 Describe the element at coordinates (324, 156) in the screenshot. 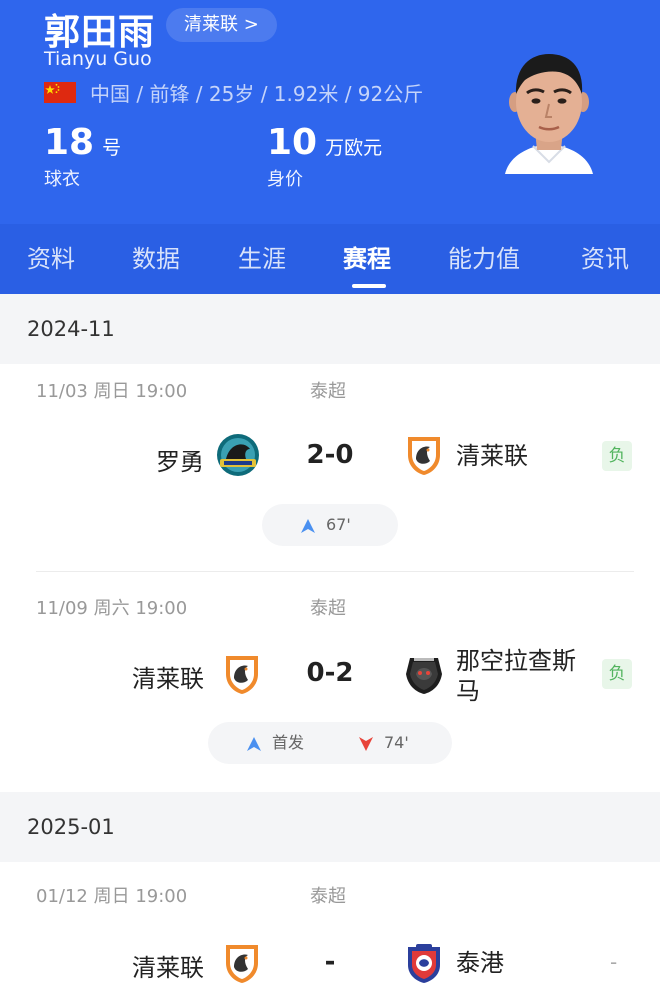

I see `market-value-stat: 10 万欧元 身价` at that location.